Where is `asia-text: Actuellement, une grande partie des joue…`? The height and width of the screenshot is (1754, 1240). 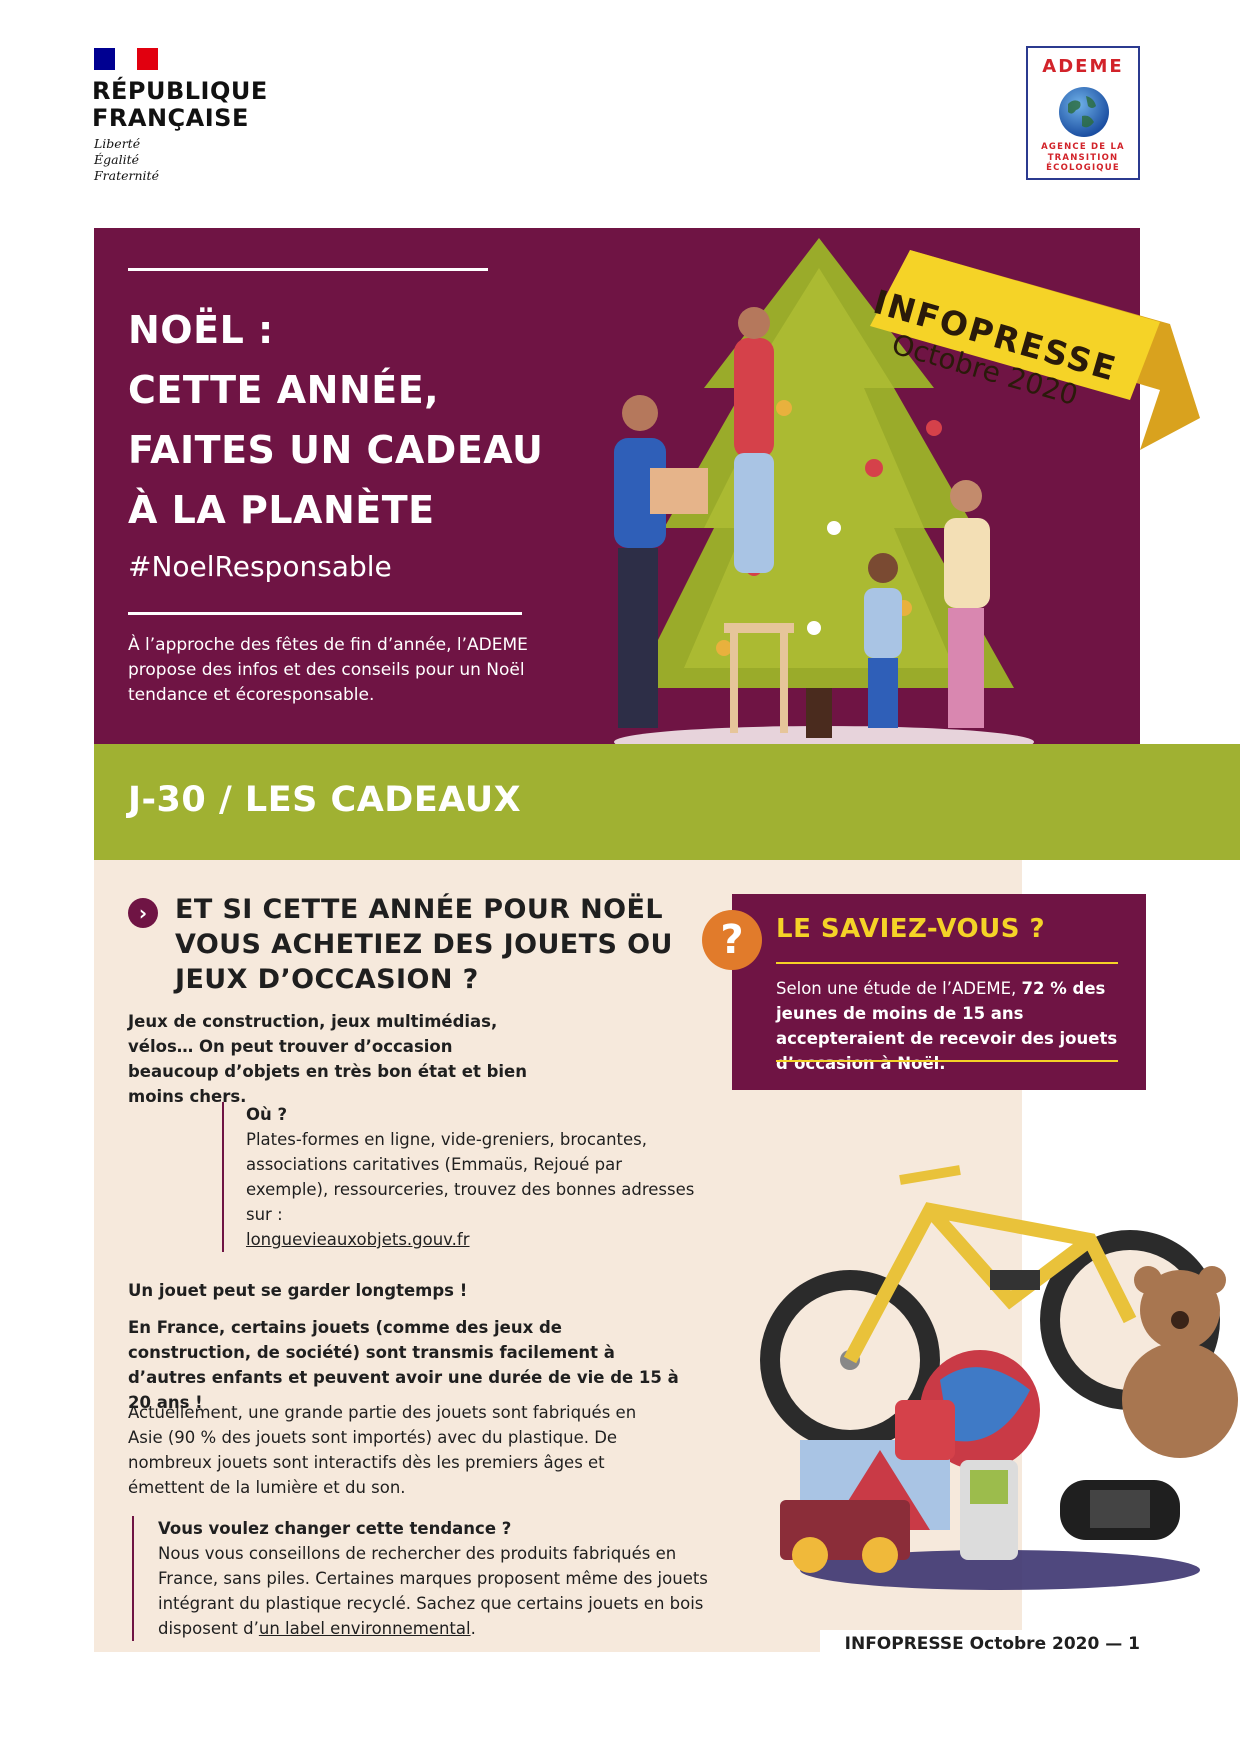 asia-text: Actuellement, une grande partie des joue… is located at coordinates (382, 1450).